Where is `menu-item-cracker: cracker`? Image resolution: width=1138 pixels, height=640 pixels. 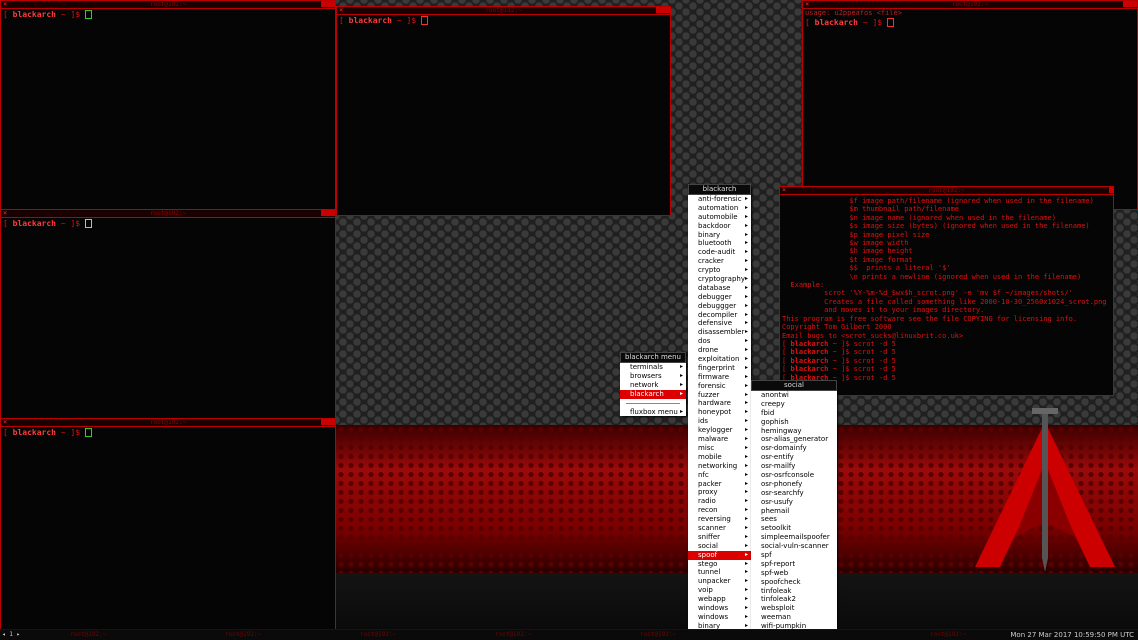
menu-item-cracker: cracker is located at coordinates (719, 261).